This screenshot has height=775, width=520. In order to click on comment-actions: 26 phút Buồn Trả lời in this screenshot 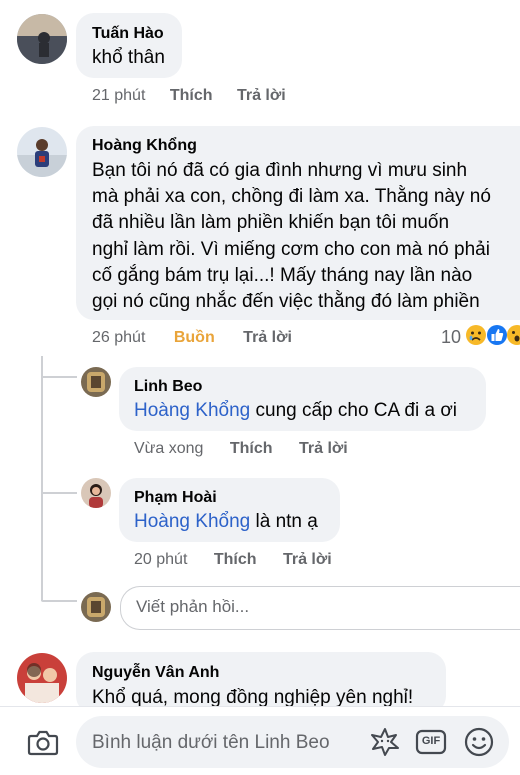, I will do `click(192, 338)`.